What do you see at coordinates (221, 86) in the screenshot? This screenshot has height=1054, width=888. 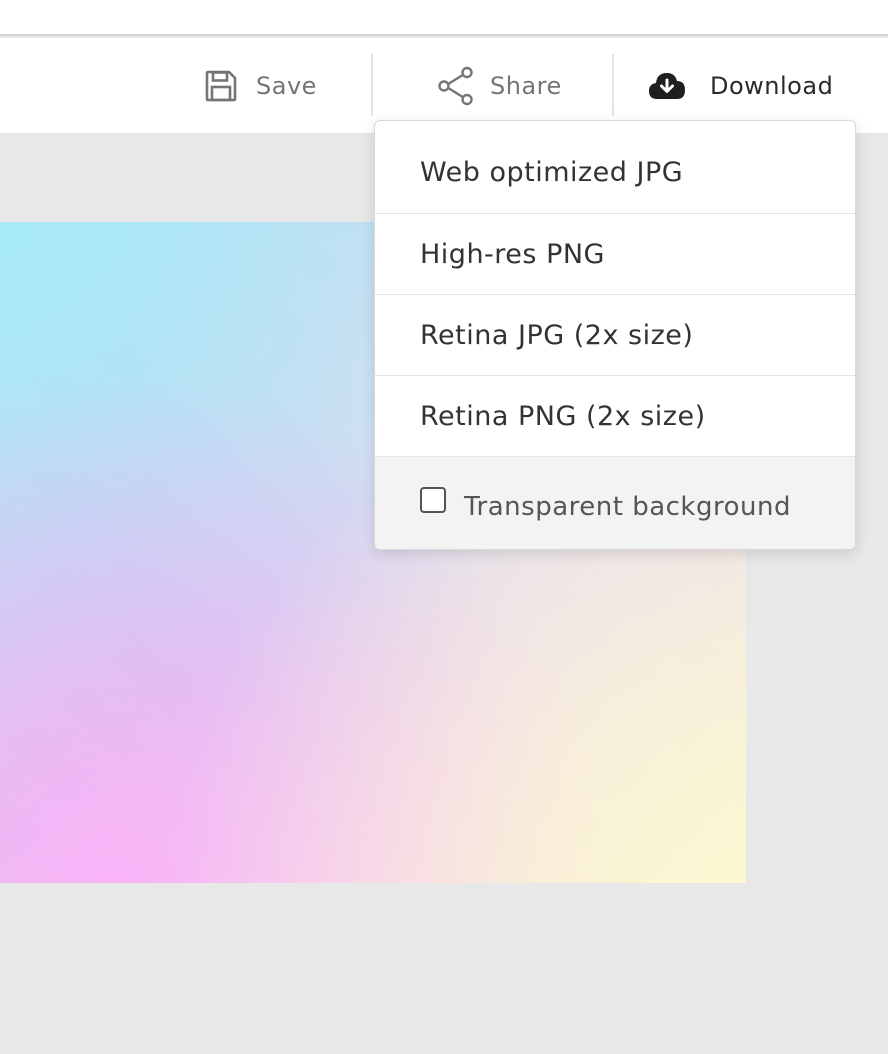 I see `floppy-disk-icon` at bounding box center [221, 86].